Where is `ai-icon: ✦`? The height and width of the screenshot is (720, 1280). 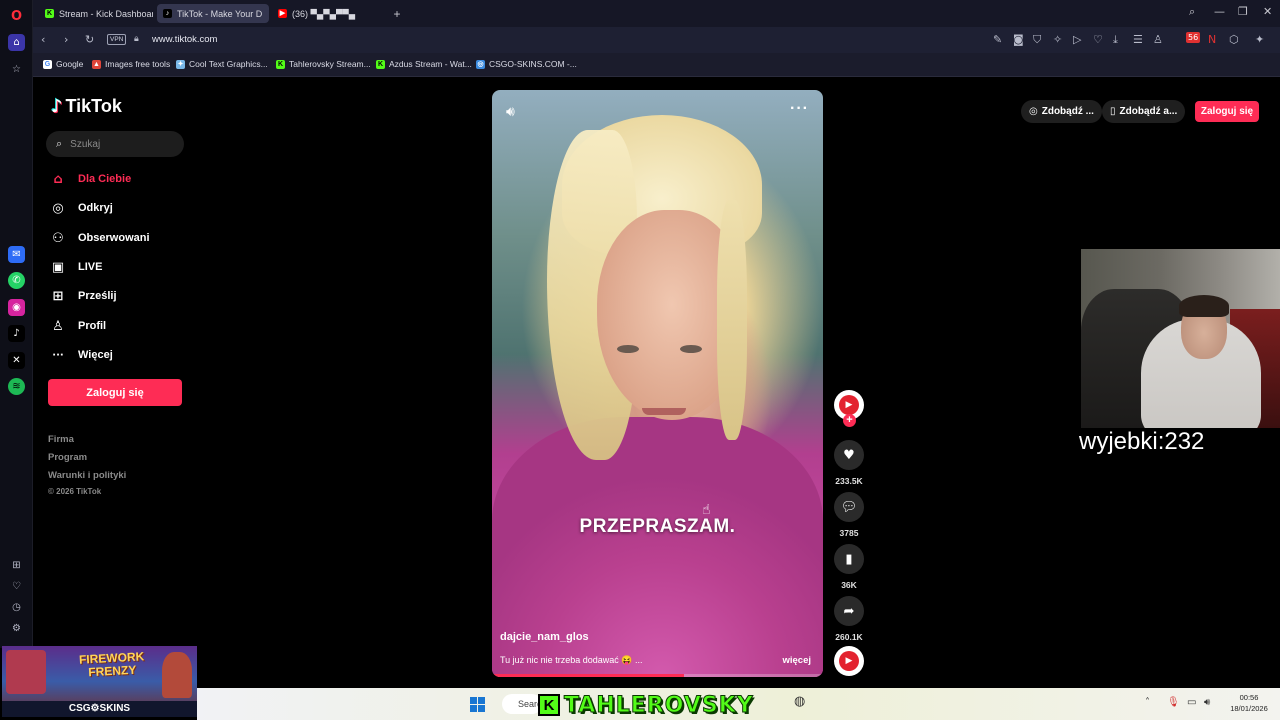
ai-icon: ✦ is located at coordinates (1259, 39).